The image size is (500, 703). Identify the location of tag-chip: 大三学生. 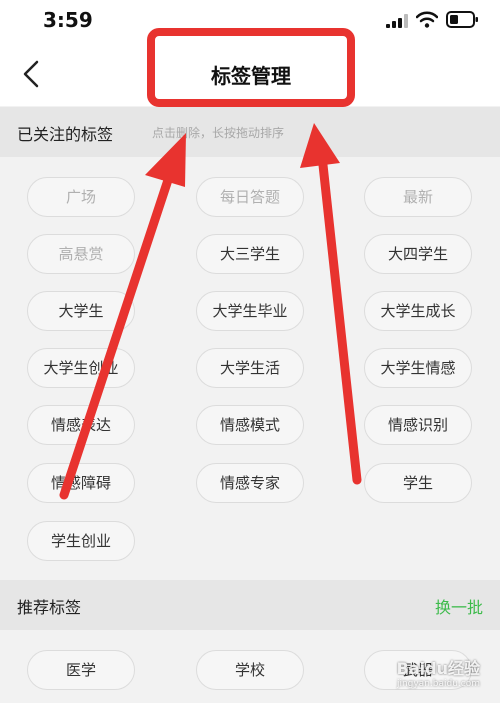
(250, 254).